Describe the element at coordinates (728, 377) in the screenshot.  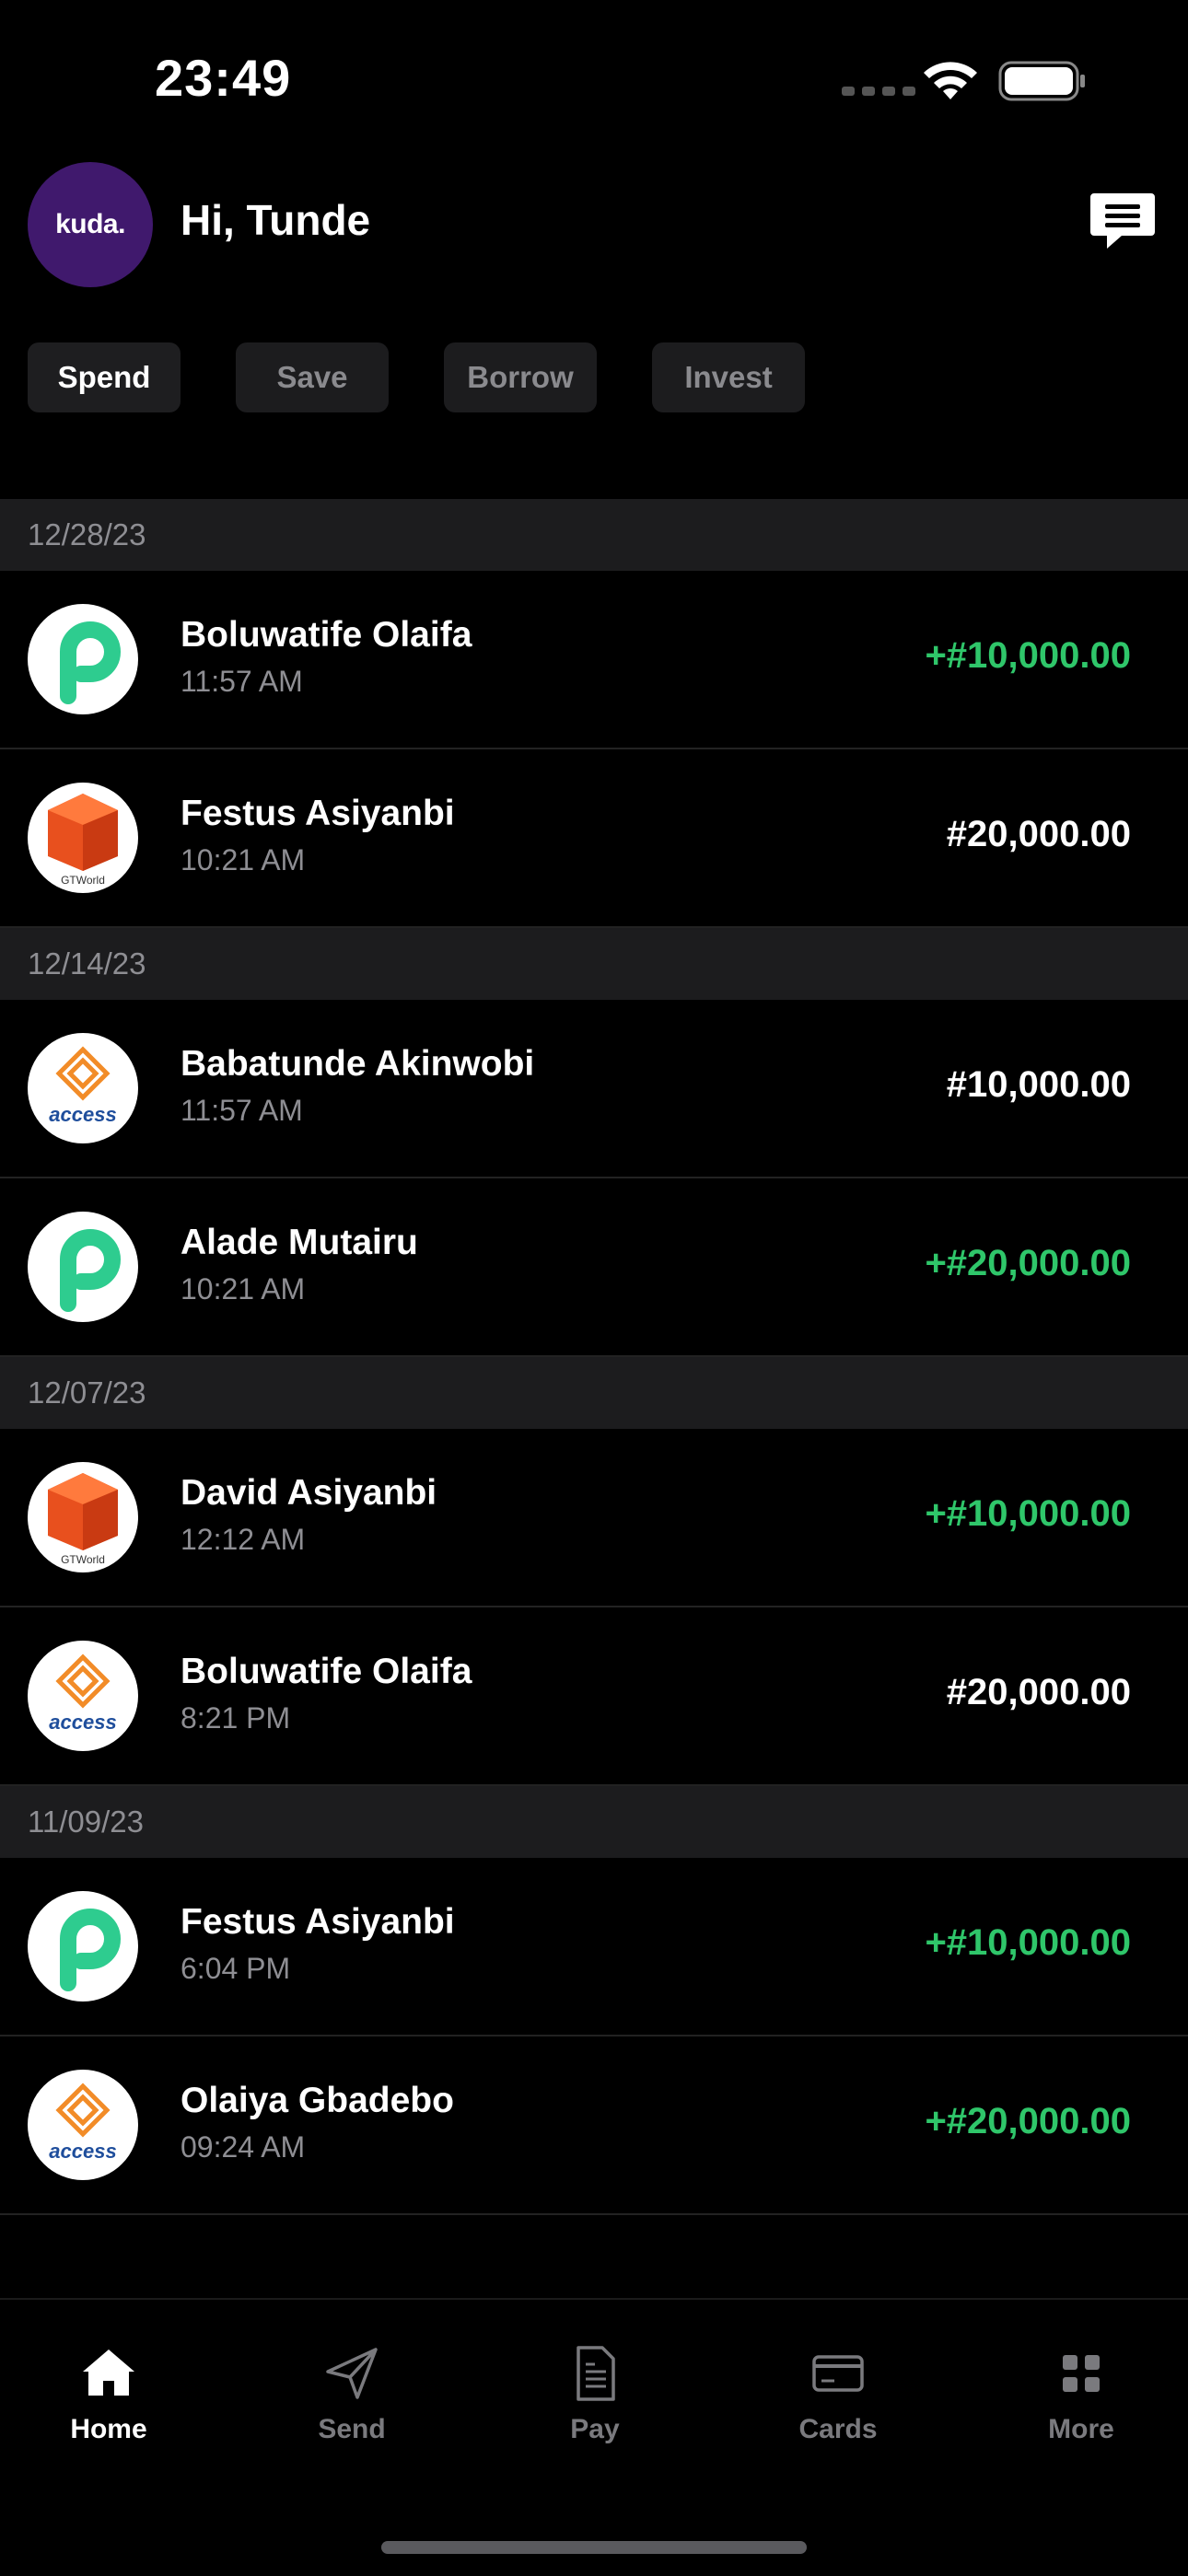
I see `tab-invest: Invest` at that location.